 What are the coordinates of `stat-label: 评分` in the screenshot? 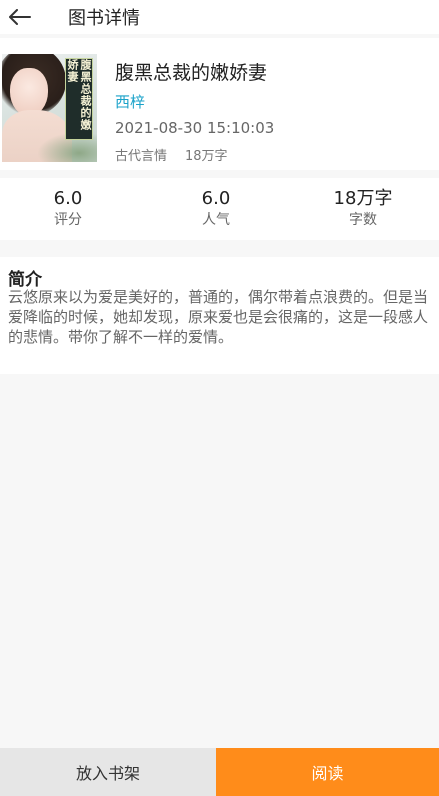 It's located at (68, 220).